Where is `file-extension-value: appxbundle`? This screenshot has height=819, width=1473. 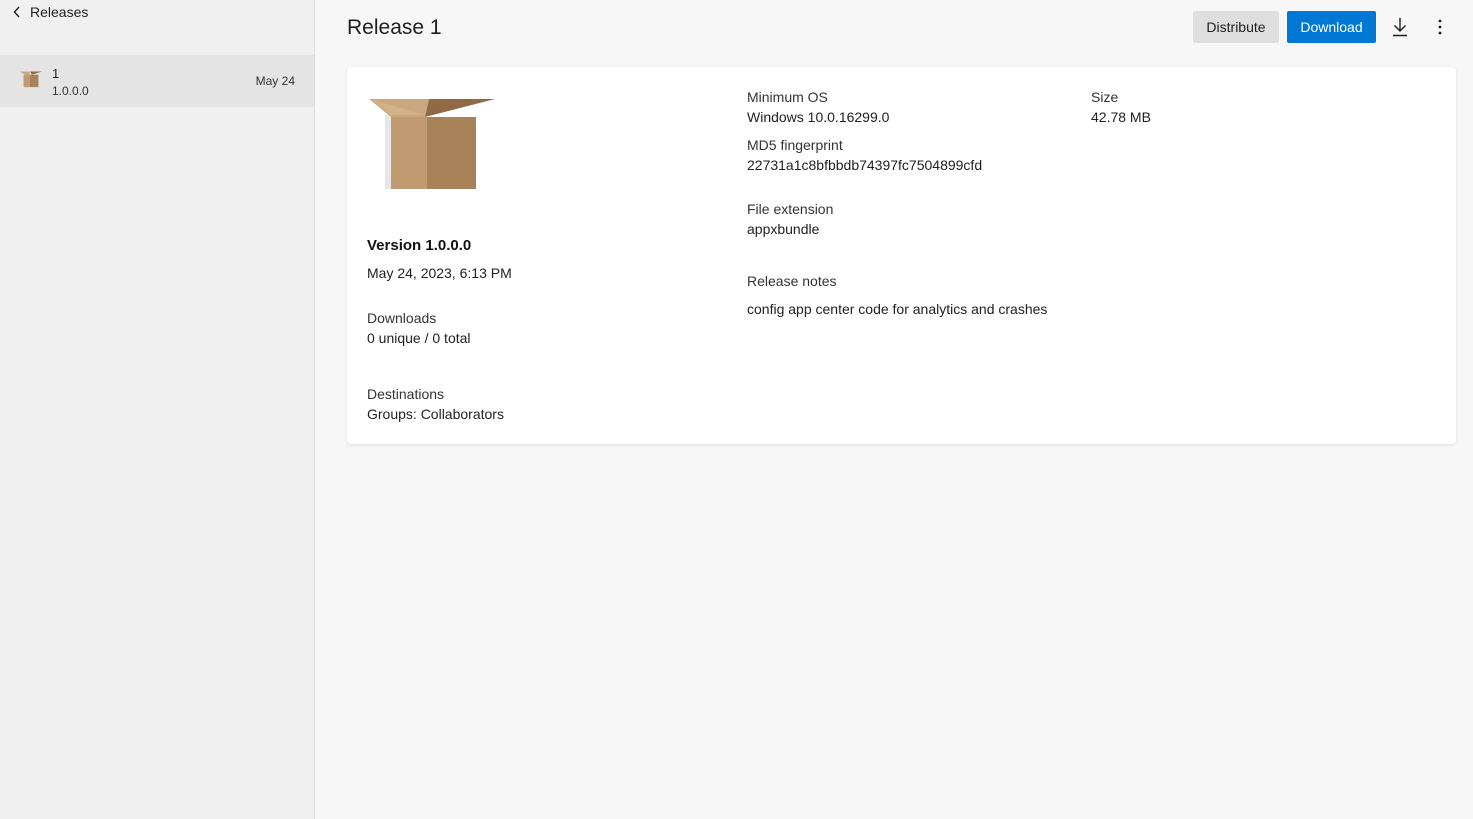
file-extension-value: appxbundle is located at coordinates (783, 229).